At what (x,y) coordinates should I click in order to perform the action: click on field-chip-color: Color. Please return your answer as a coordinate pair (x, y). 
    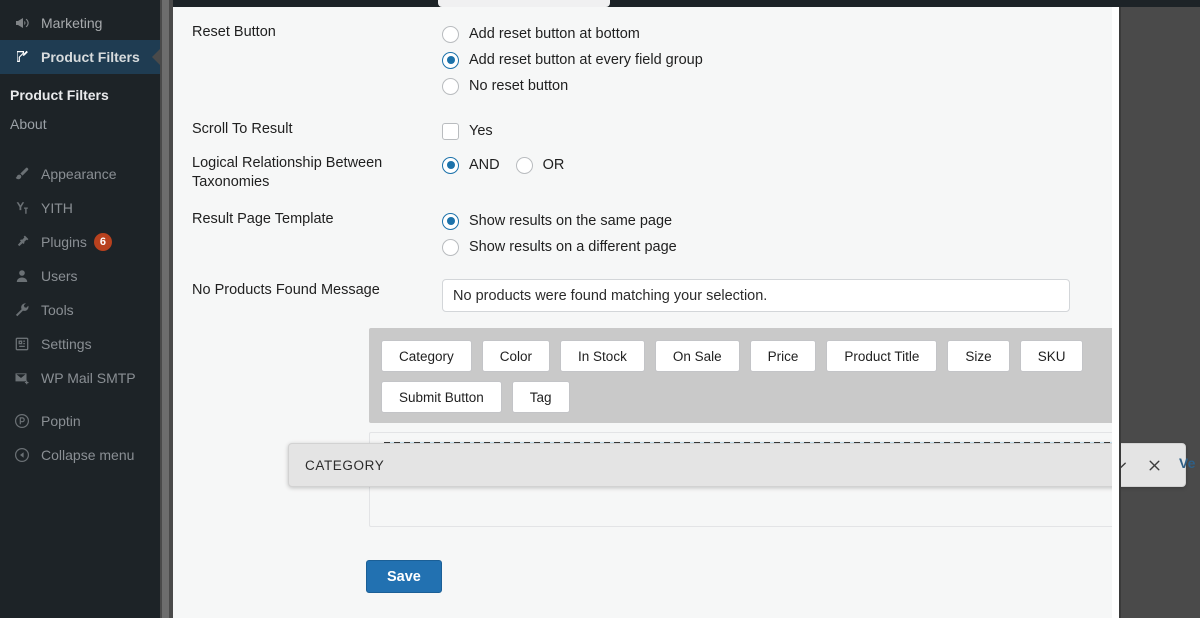
    Looking at the image, I should click on (516, 356).